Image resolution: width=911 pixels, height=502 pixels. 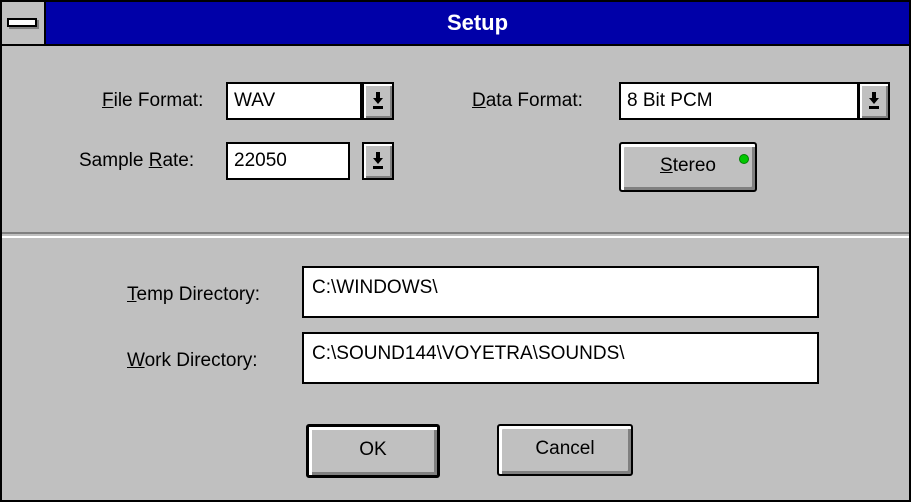 I want to click on title-bar: Setup, so click(x=455, y=24).